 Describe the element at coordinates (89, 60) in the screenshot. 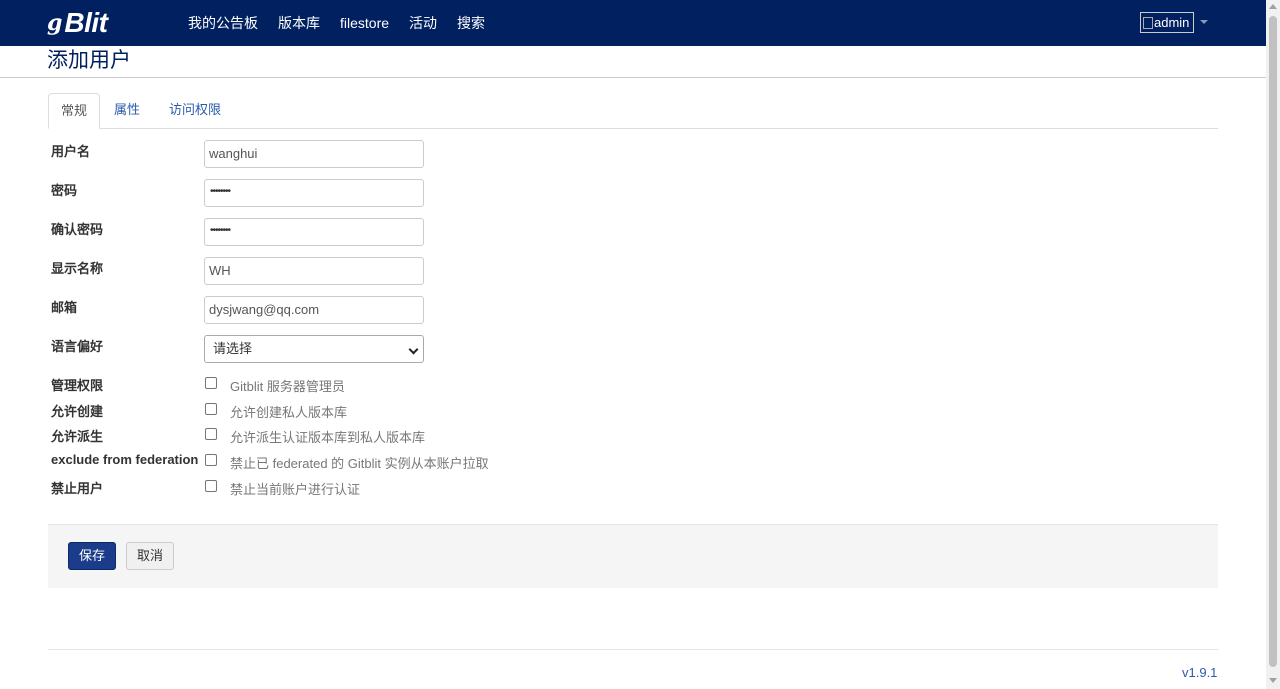

I see `page-title: 添加用户` at that location.